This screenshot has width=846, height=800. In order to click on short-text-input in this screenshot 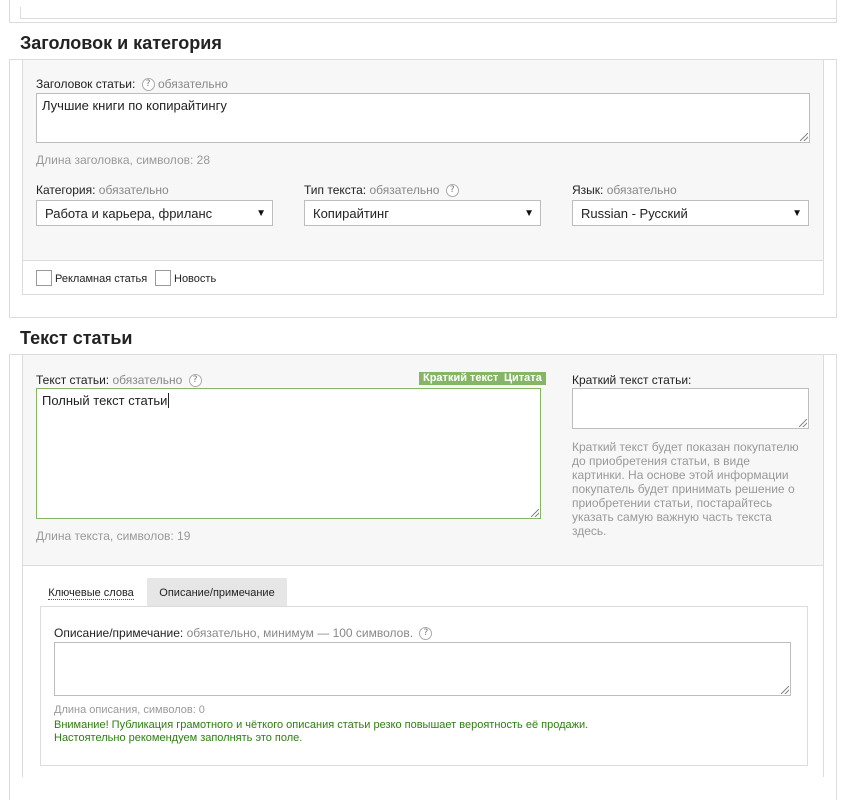, I will do `click(690, 408)`.